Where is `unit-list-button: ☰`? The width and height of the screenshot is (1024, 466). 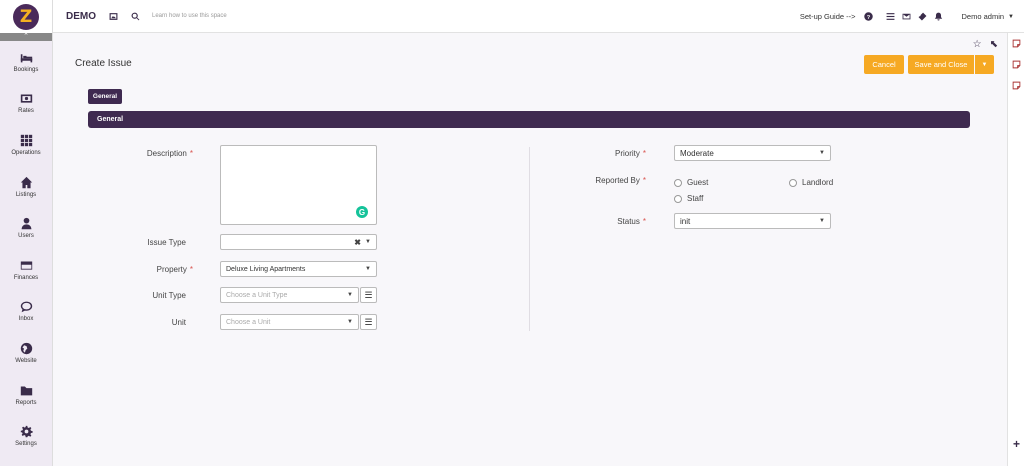
unit-list-button: ☰ is located at coordinates (368, 322).